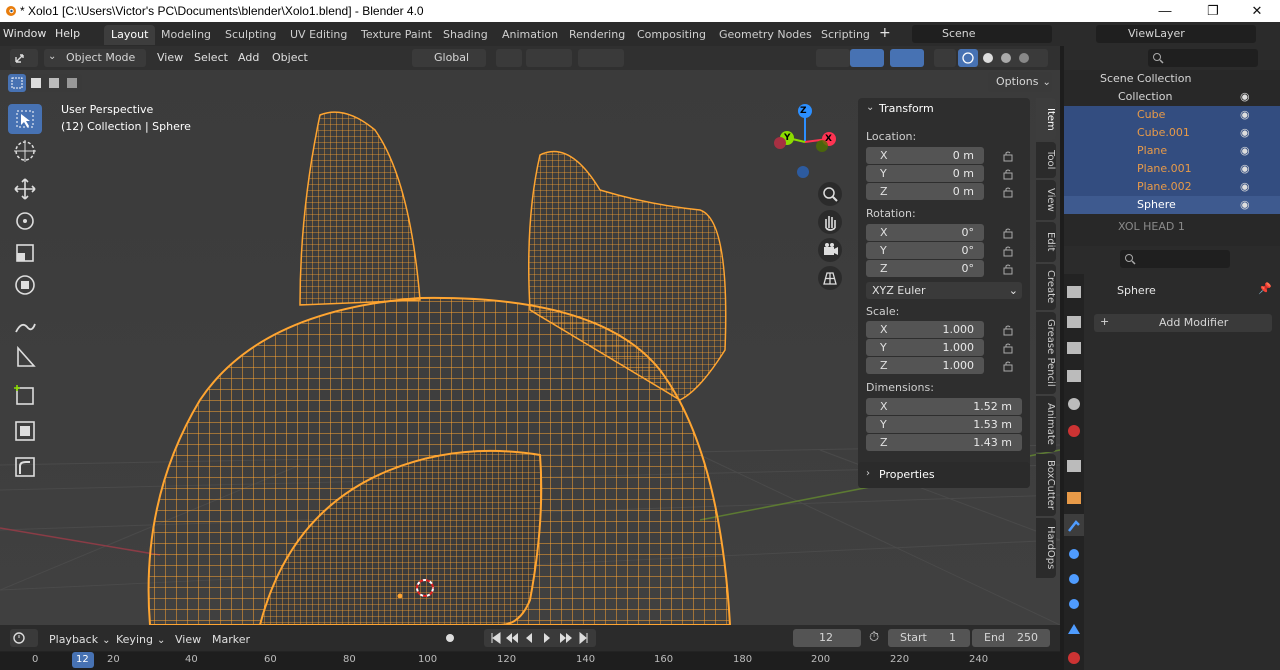  What do you see at coordinates (1172, 97) in the screenshot?
I see `outliner-row-collection: Collection ◉` at bounding box center [1172, 97].